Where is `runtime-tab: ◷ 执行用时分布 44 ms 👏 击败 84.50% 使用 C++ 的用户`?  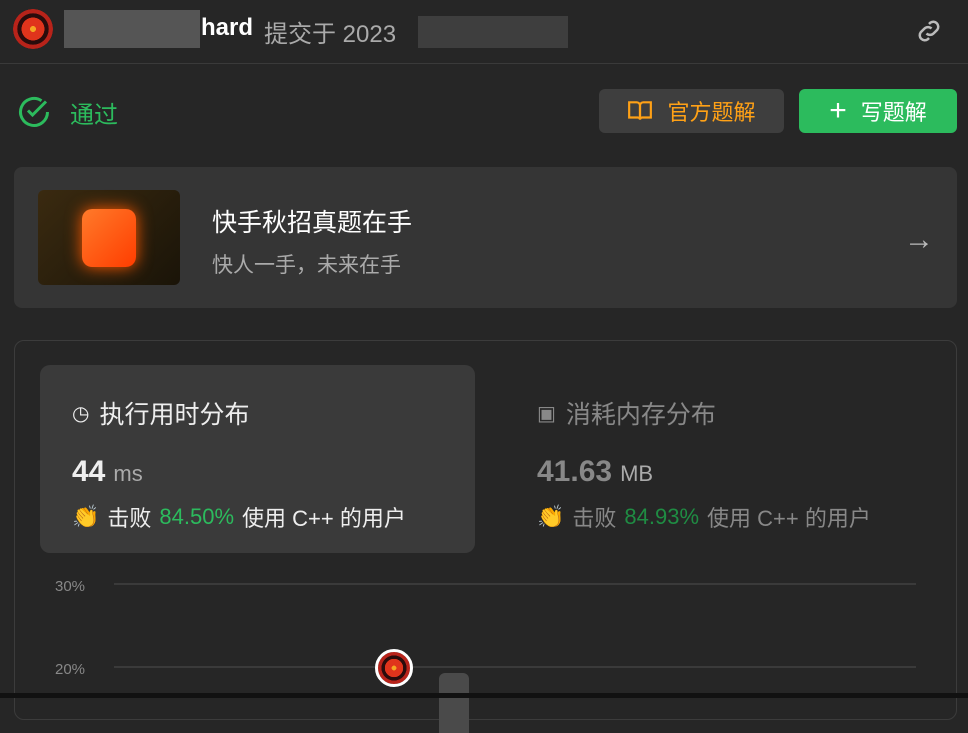 runtime-tab: ◷ 执行用时分布 44 ms 👏 击败 84.50% 使用 C++ 的用户 is located at coordinates (257, 459).